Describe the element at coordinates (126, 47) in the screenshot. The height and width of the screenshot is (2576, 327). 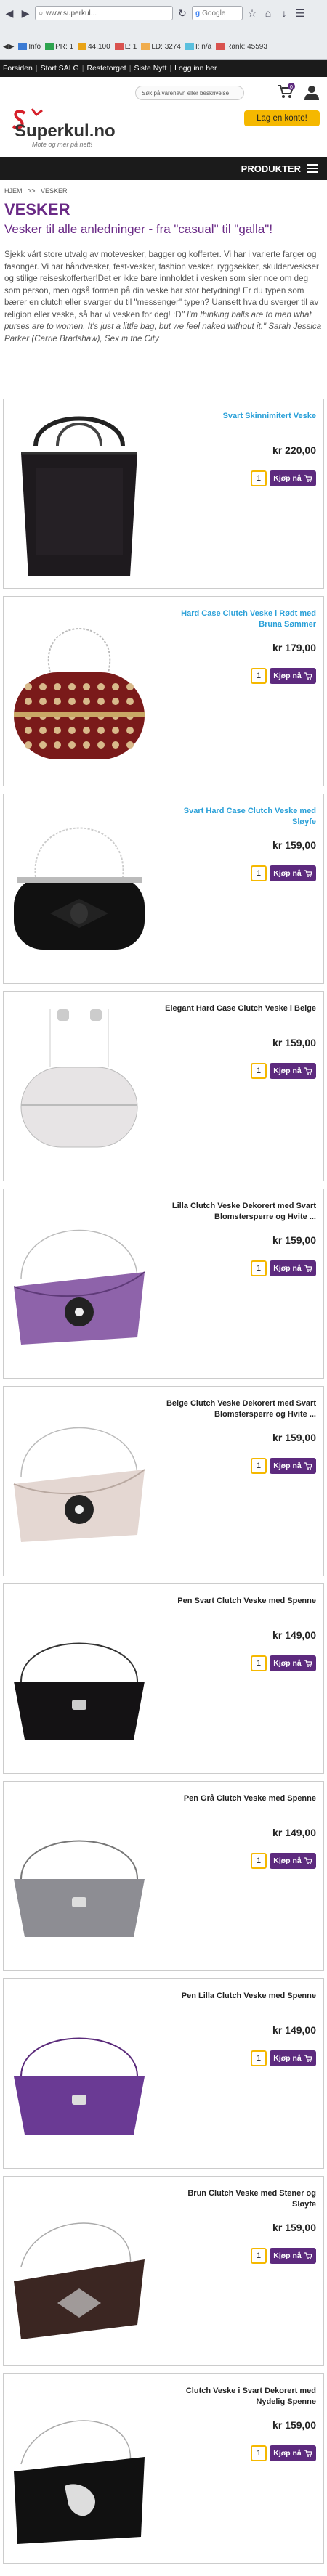
I see `toolbar-item: L: 1` at that location.